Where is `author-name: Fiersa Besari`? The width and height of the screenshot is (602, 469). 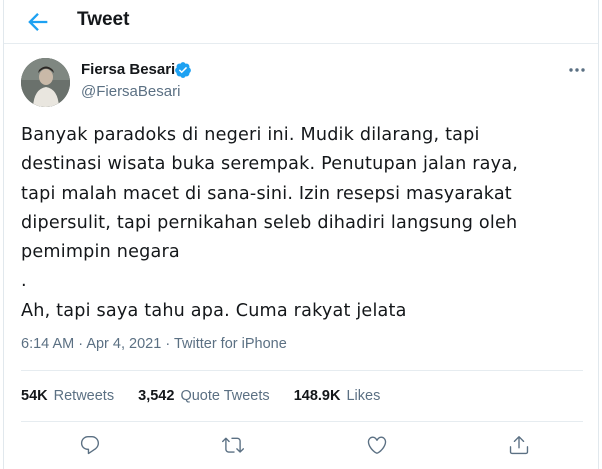 author-name: Fiersa Besari is located at coordinates (128, 69).